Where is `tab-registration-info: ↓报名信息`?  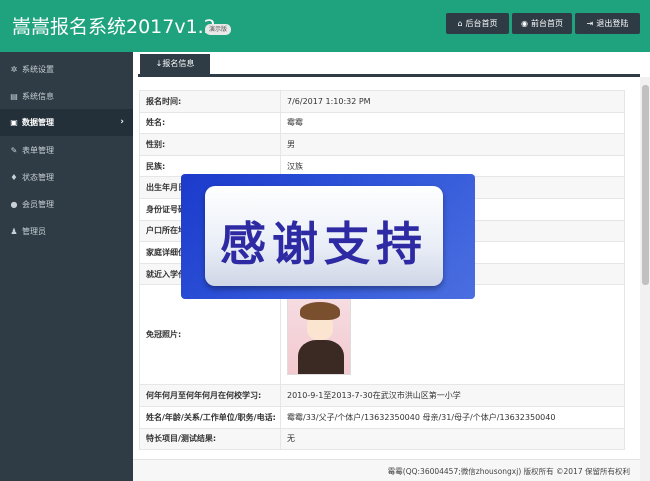 tab-registration-info: ↓报名信息 is located at coordinates (175, 64).